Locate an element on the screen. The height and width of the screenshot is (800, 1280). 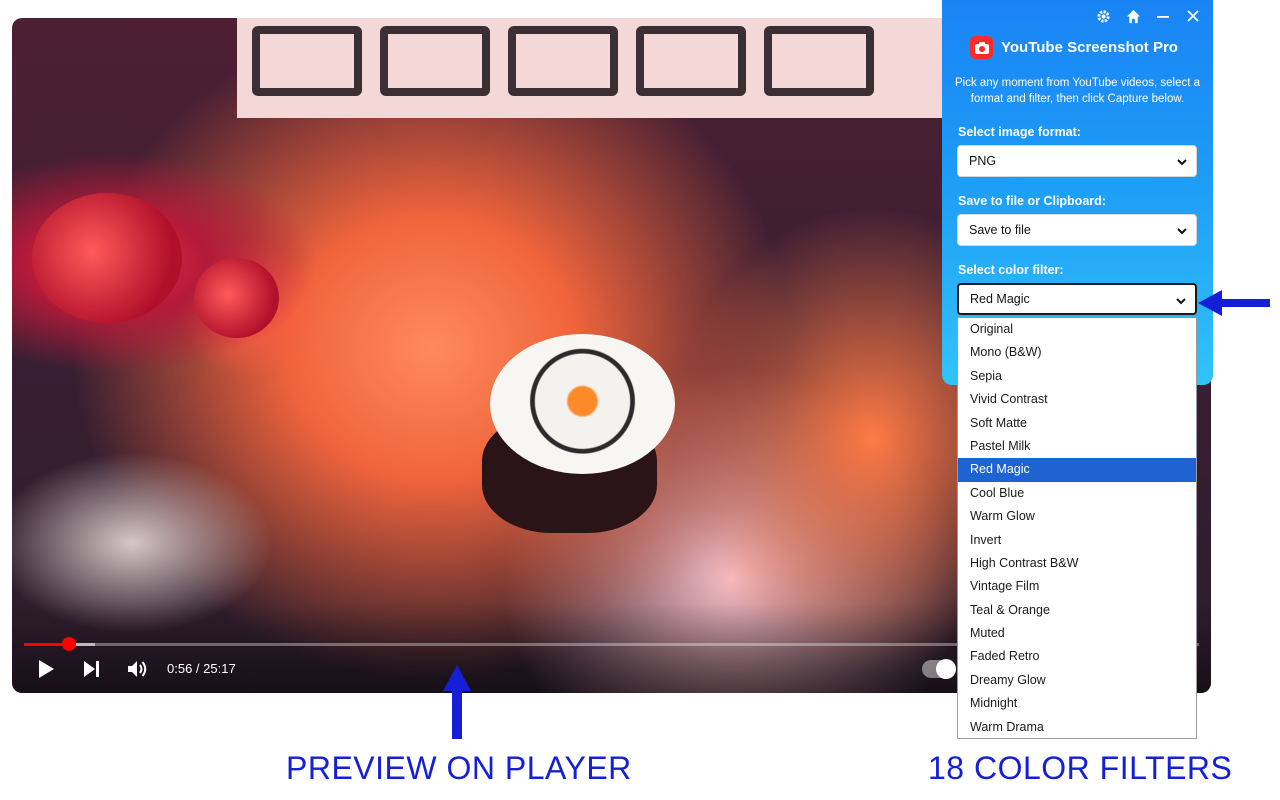
filter-option: Warm Drama is located at coordinates (1077, 727).